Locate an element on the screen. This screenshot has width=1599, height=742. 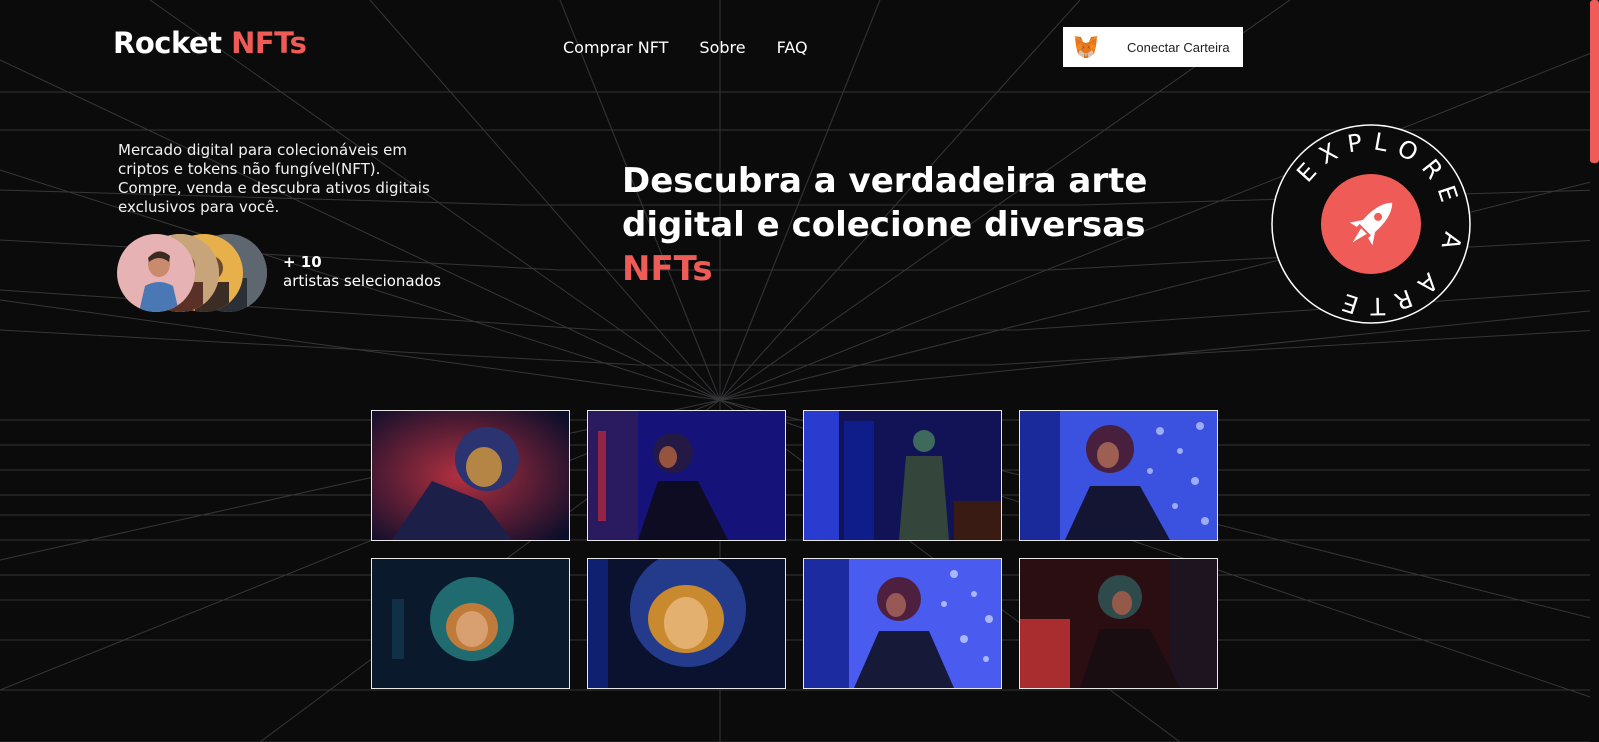
explore-badge: EXPLORE A ARTE is located at coordinates (1371, 224).